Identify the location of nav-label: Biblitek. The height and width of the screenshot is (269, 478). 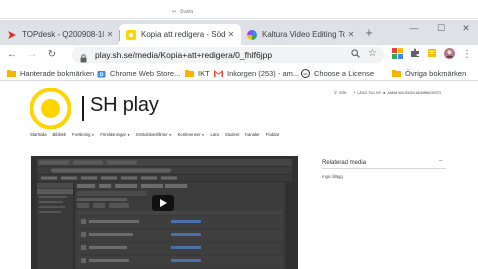
(59, 134).